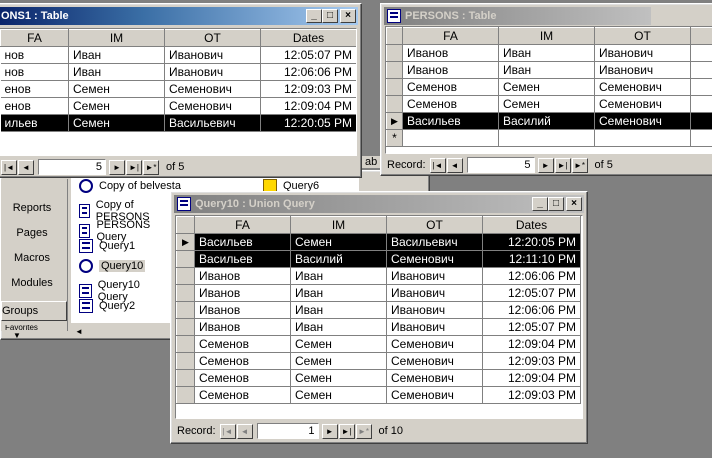 The height and width of the screenshot is (458, 712). What do you see at coordinates (151, 167) in the screenshot?
I see `new-record-button: ►*` at bounding box center [151, 167].